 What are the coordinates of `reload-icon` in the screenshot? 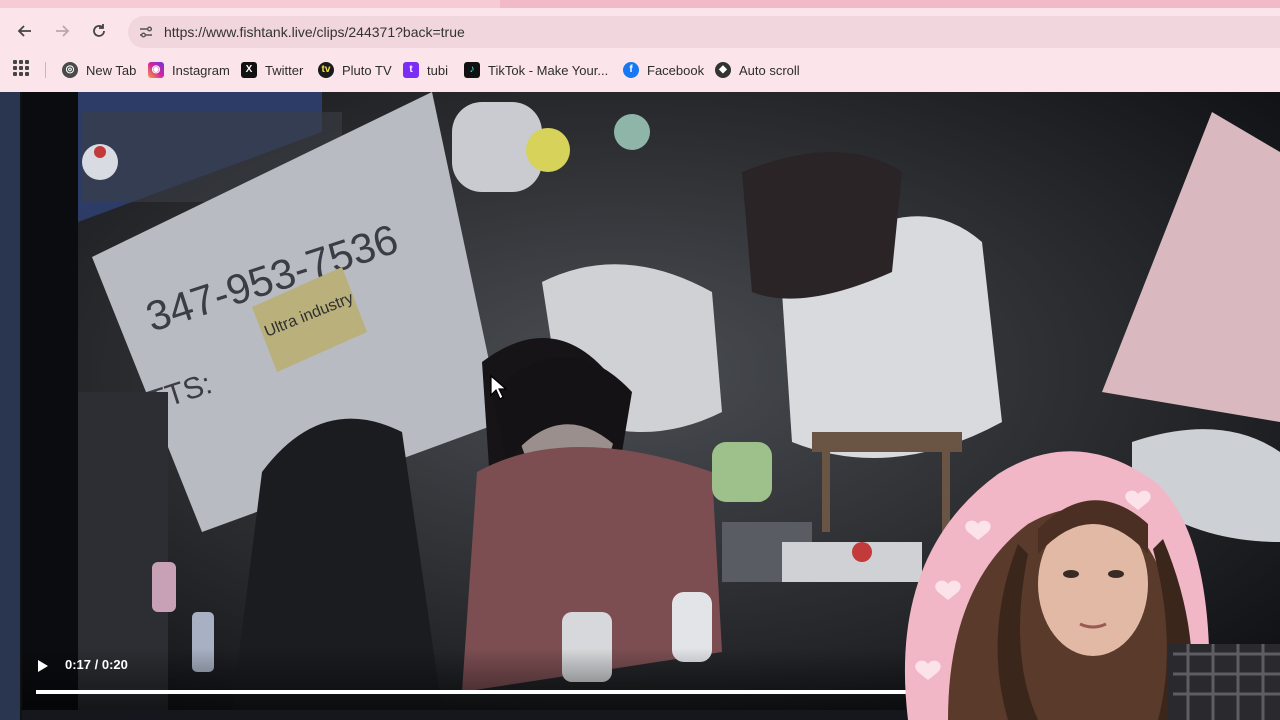 It's located at (99, 30).